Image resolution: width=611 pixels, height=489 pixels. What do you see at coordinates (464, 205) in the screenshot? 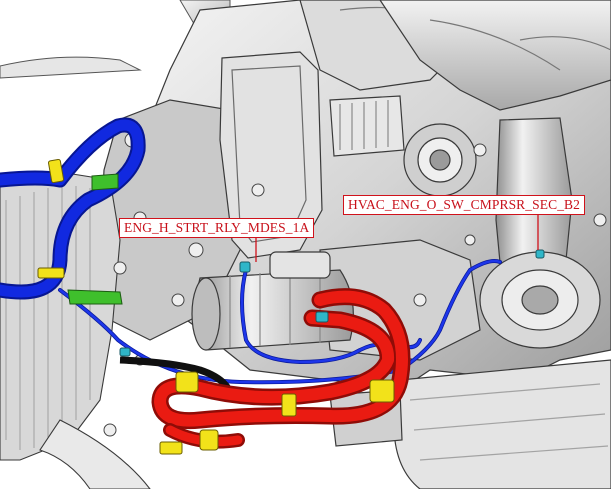
I see `callout-hvac-compressor-switch-label: HVAC_ENG_O_SW_CMPRSR_SEC_B2` at bounding box center [464, 205].